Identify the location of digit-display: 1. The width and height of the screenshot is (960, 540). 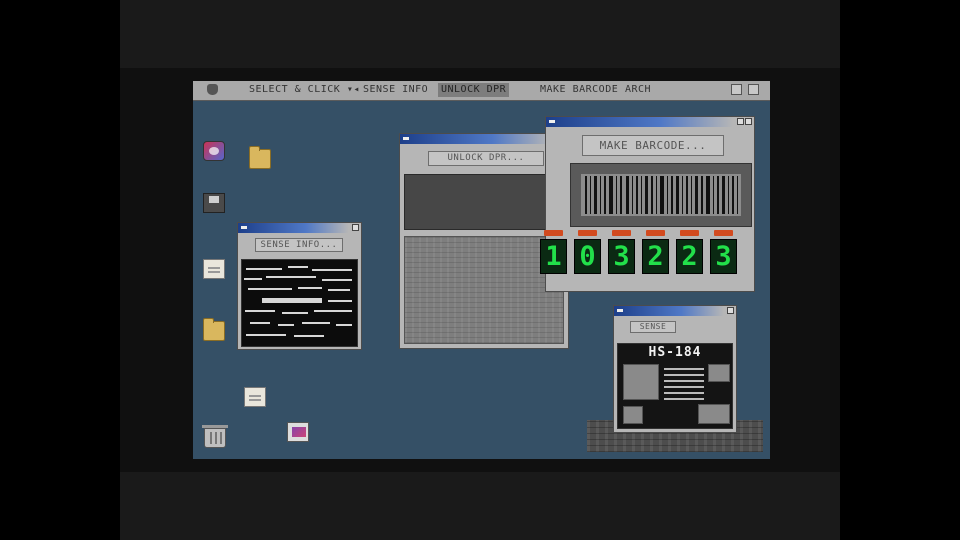
(553, 252).